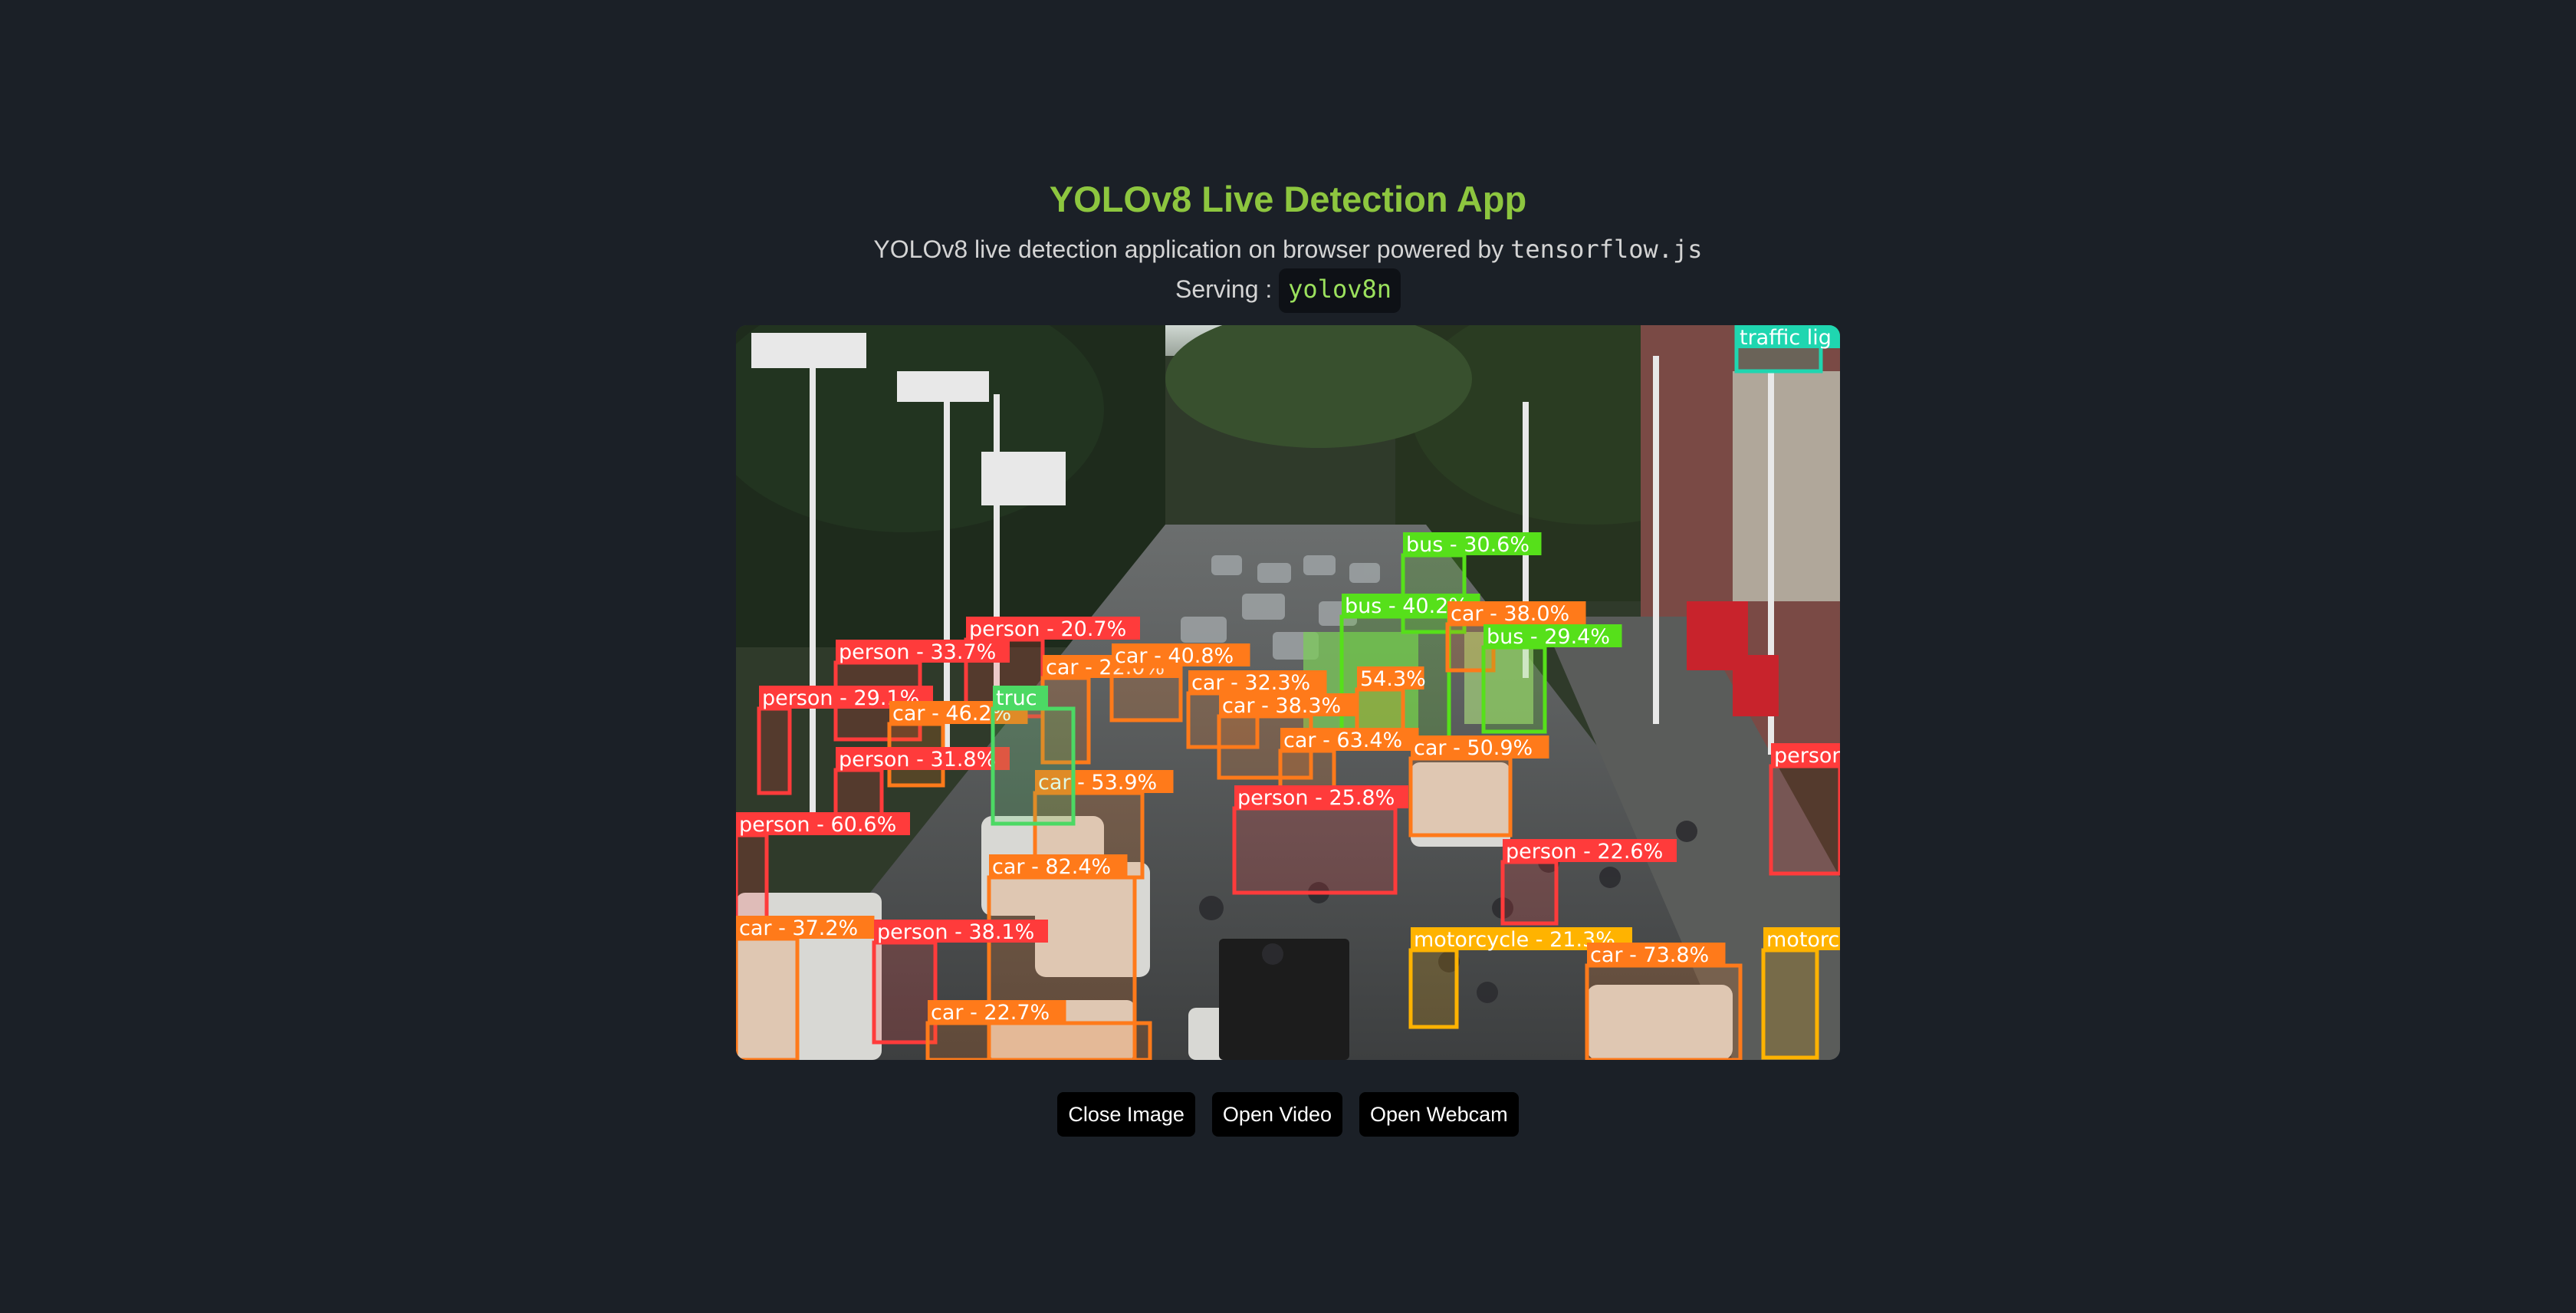  Describe the element at coordinates (918, 760) in the screenshot. I see `detection-label: person - 31.8%` at that location.